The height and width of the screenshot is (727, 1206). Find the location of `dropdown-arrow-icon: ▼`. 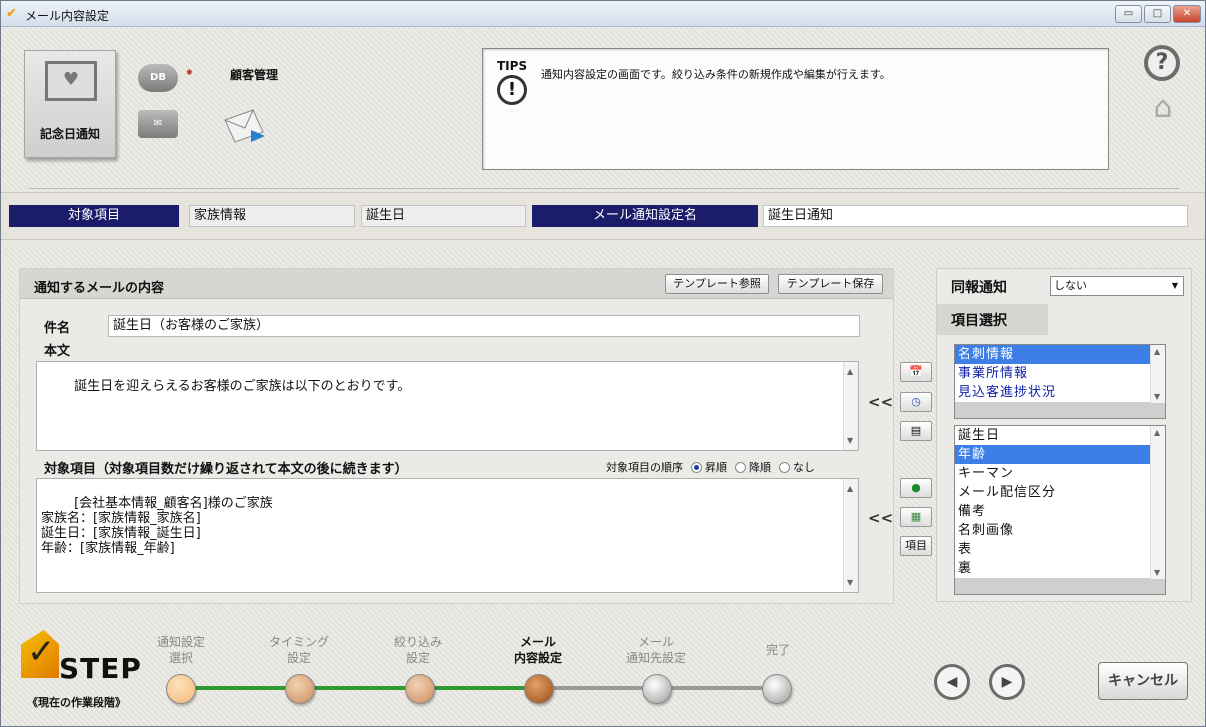

dropdown-arrow-icon: ▼ is located at coordinates (1174, 285).